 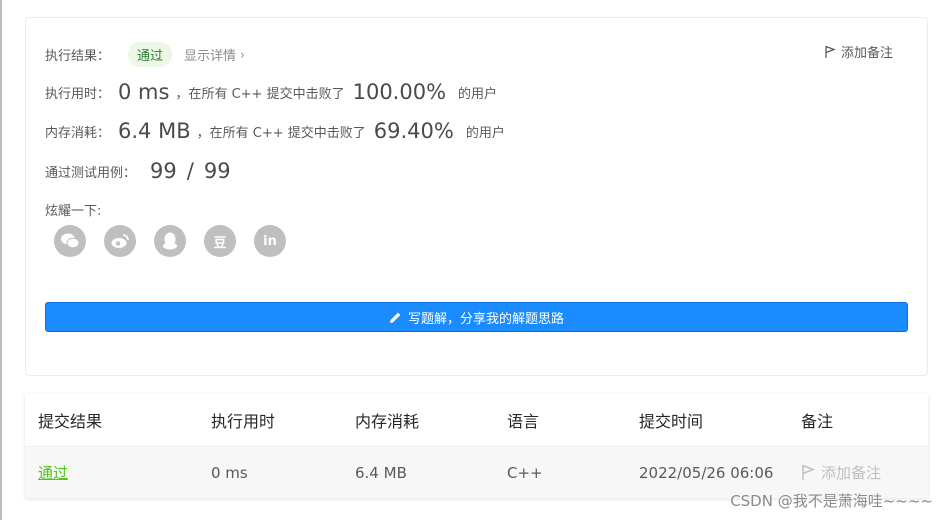 I want to click on memory-row: 内存消耗： 6.4 MB ，在所有 C++ 提交中击败了 69.40% 的用户, so click(x=275, y=131).